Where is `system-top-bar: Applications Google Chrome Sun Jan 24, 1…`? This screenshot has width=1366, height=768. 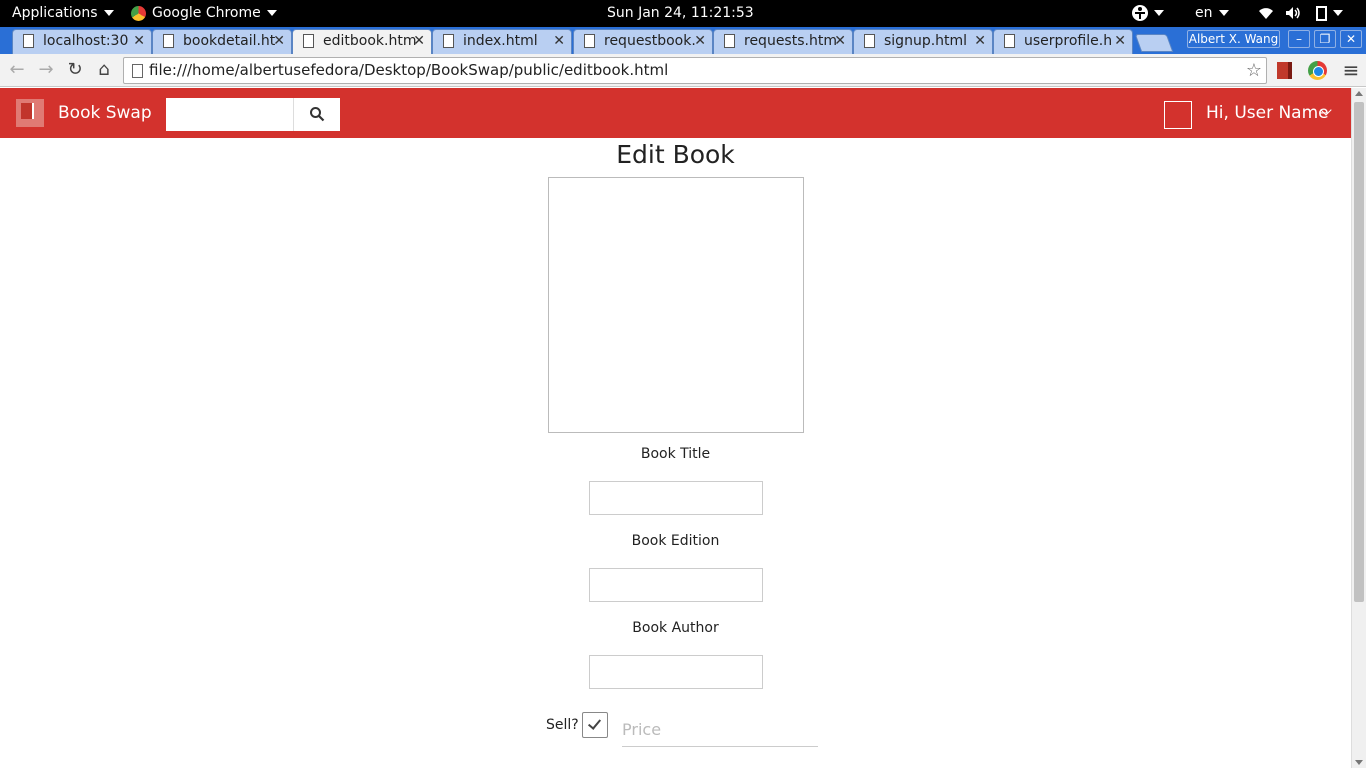
system-top-bar: Applications Google Chrome Sun Jan 24, 1… is located at coordinates (683, 13).